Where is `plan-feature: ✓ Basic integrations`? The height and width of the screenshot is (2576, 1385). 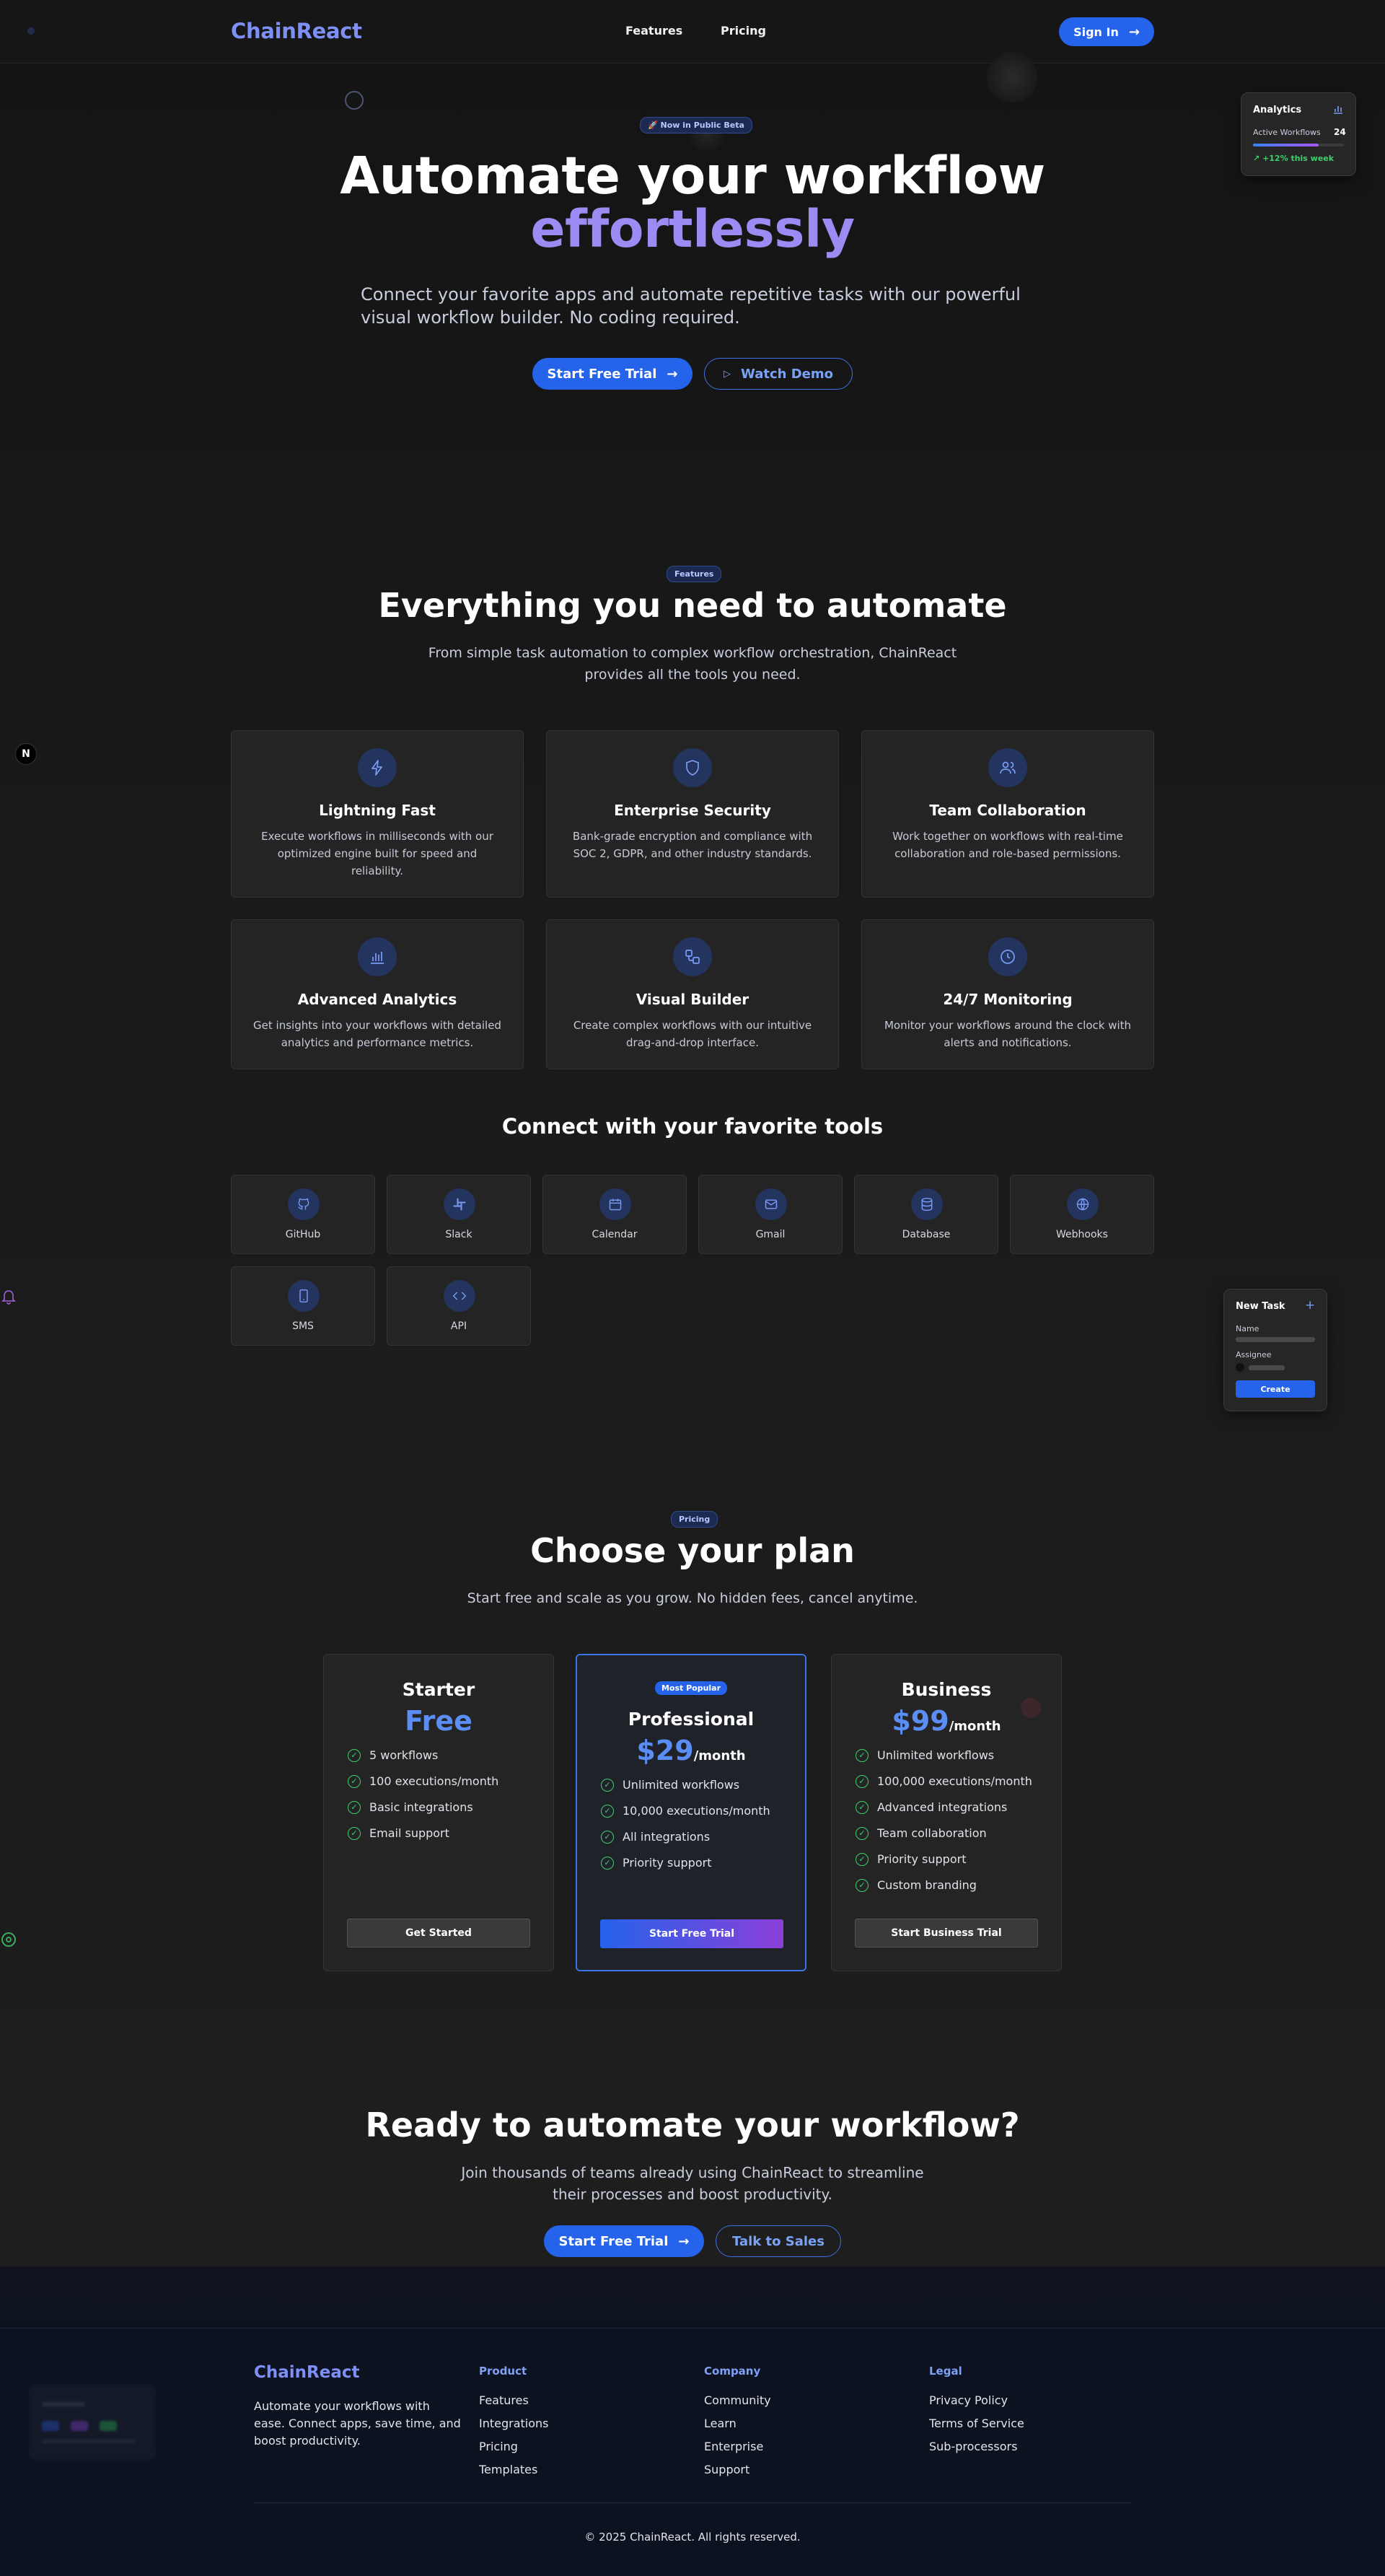 plan-feature: ✓ Basic integrations is located at coordinates (410, 1807).